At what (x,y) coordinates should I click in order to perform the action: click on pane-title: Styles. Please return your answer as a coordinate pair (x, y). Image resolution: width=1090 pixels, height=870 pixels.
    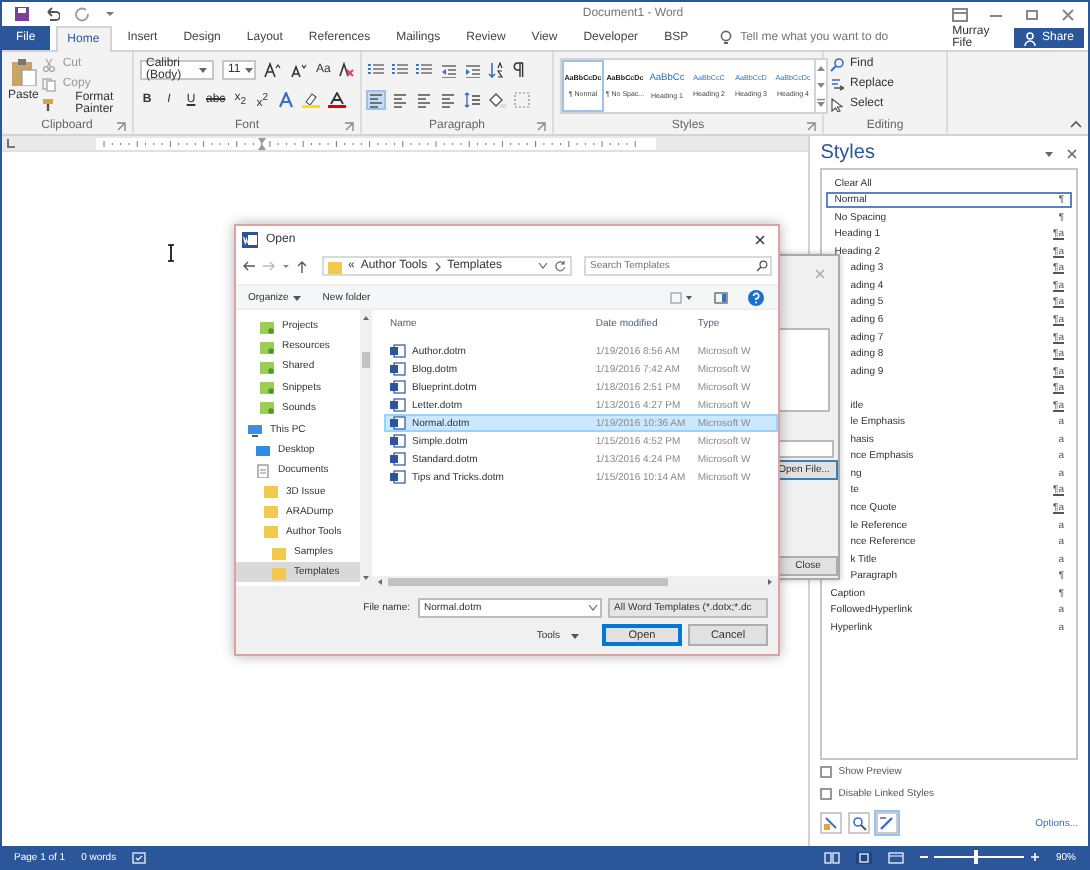
    Looking at the image, I should click on (848, 153).